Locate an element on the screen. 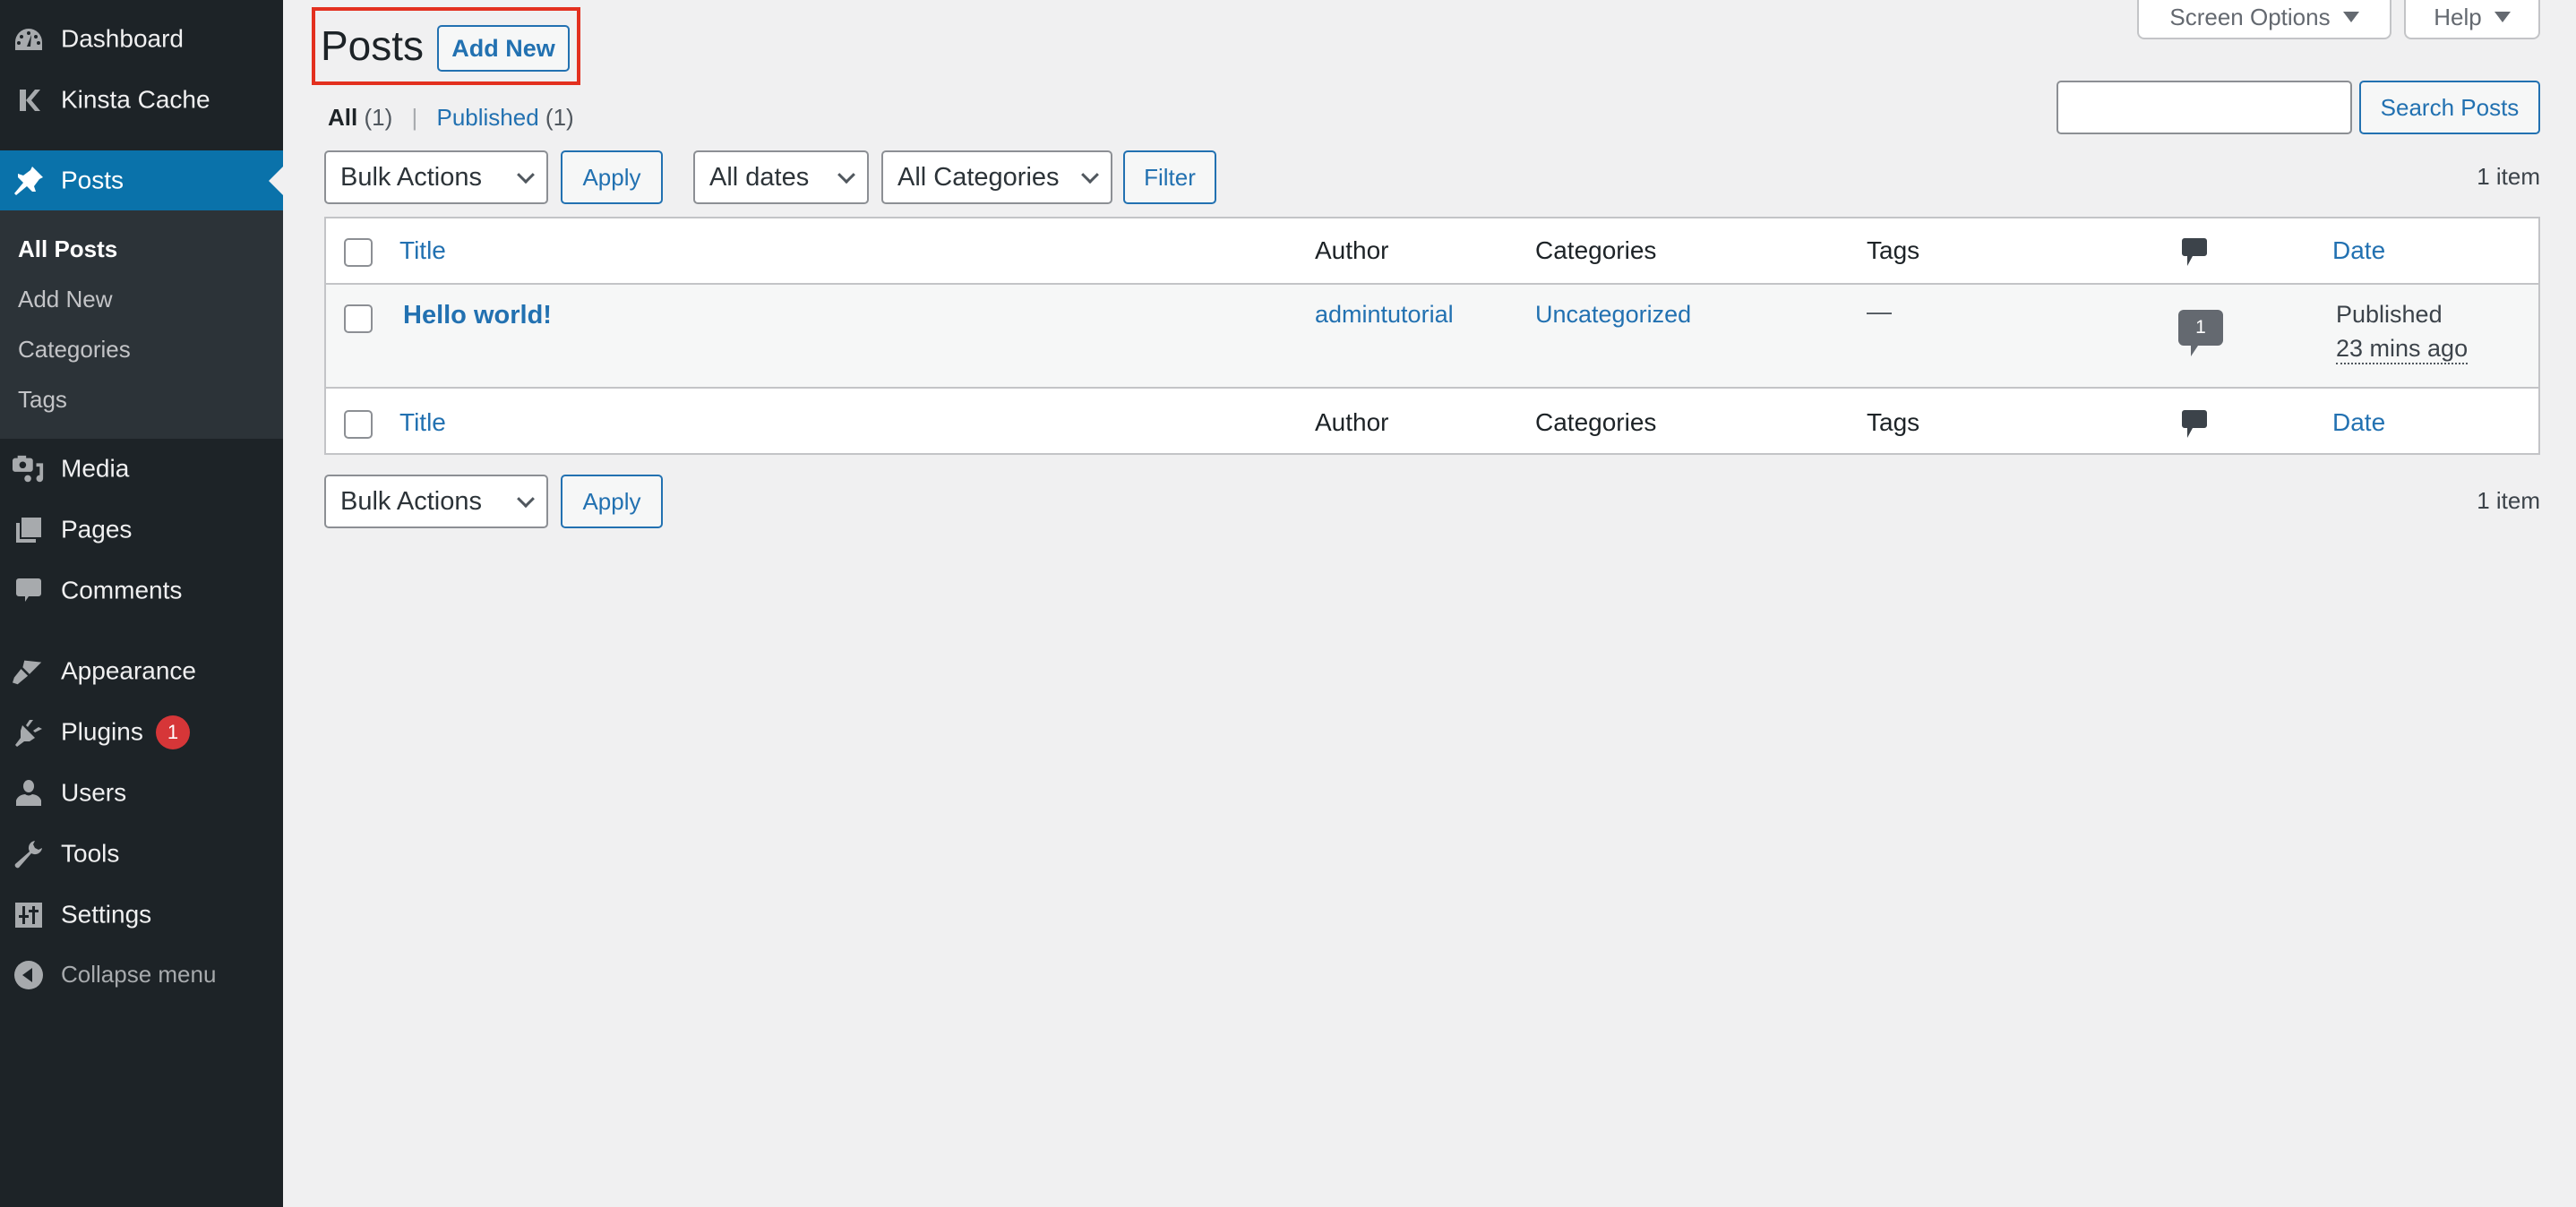  post-status-filter: All (1) | Published (1) is located at coordinates (451, 118).